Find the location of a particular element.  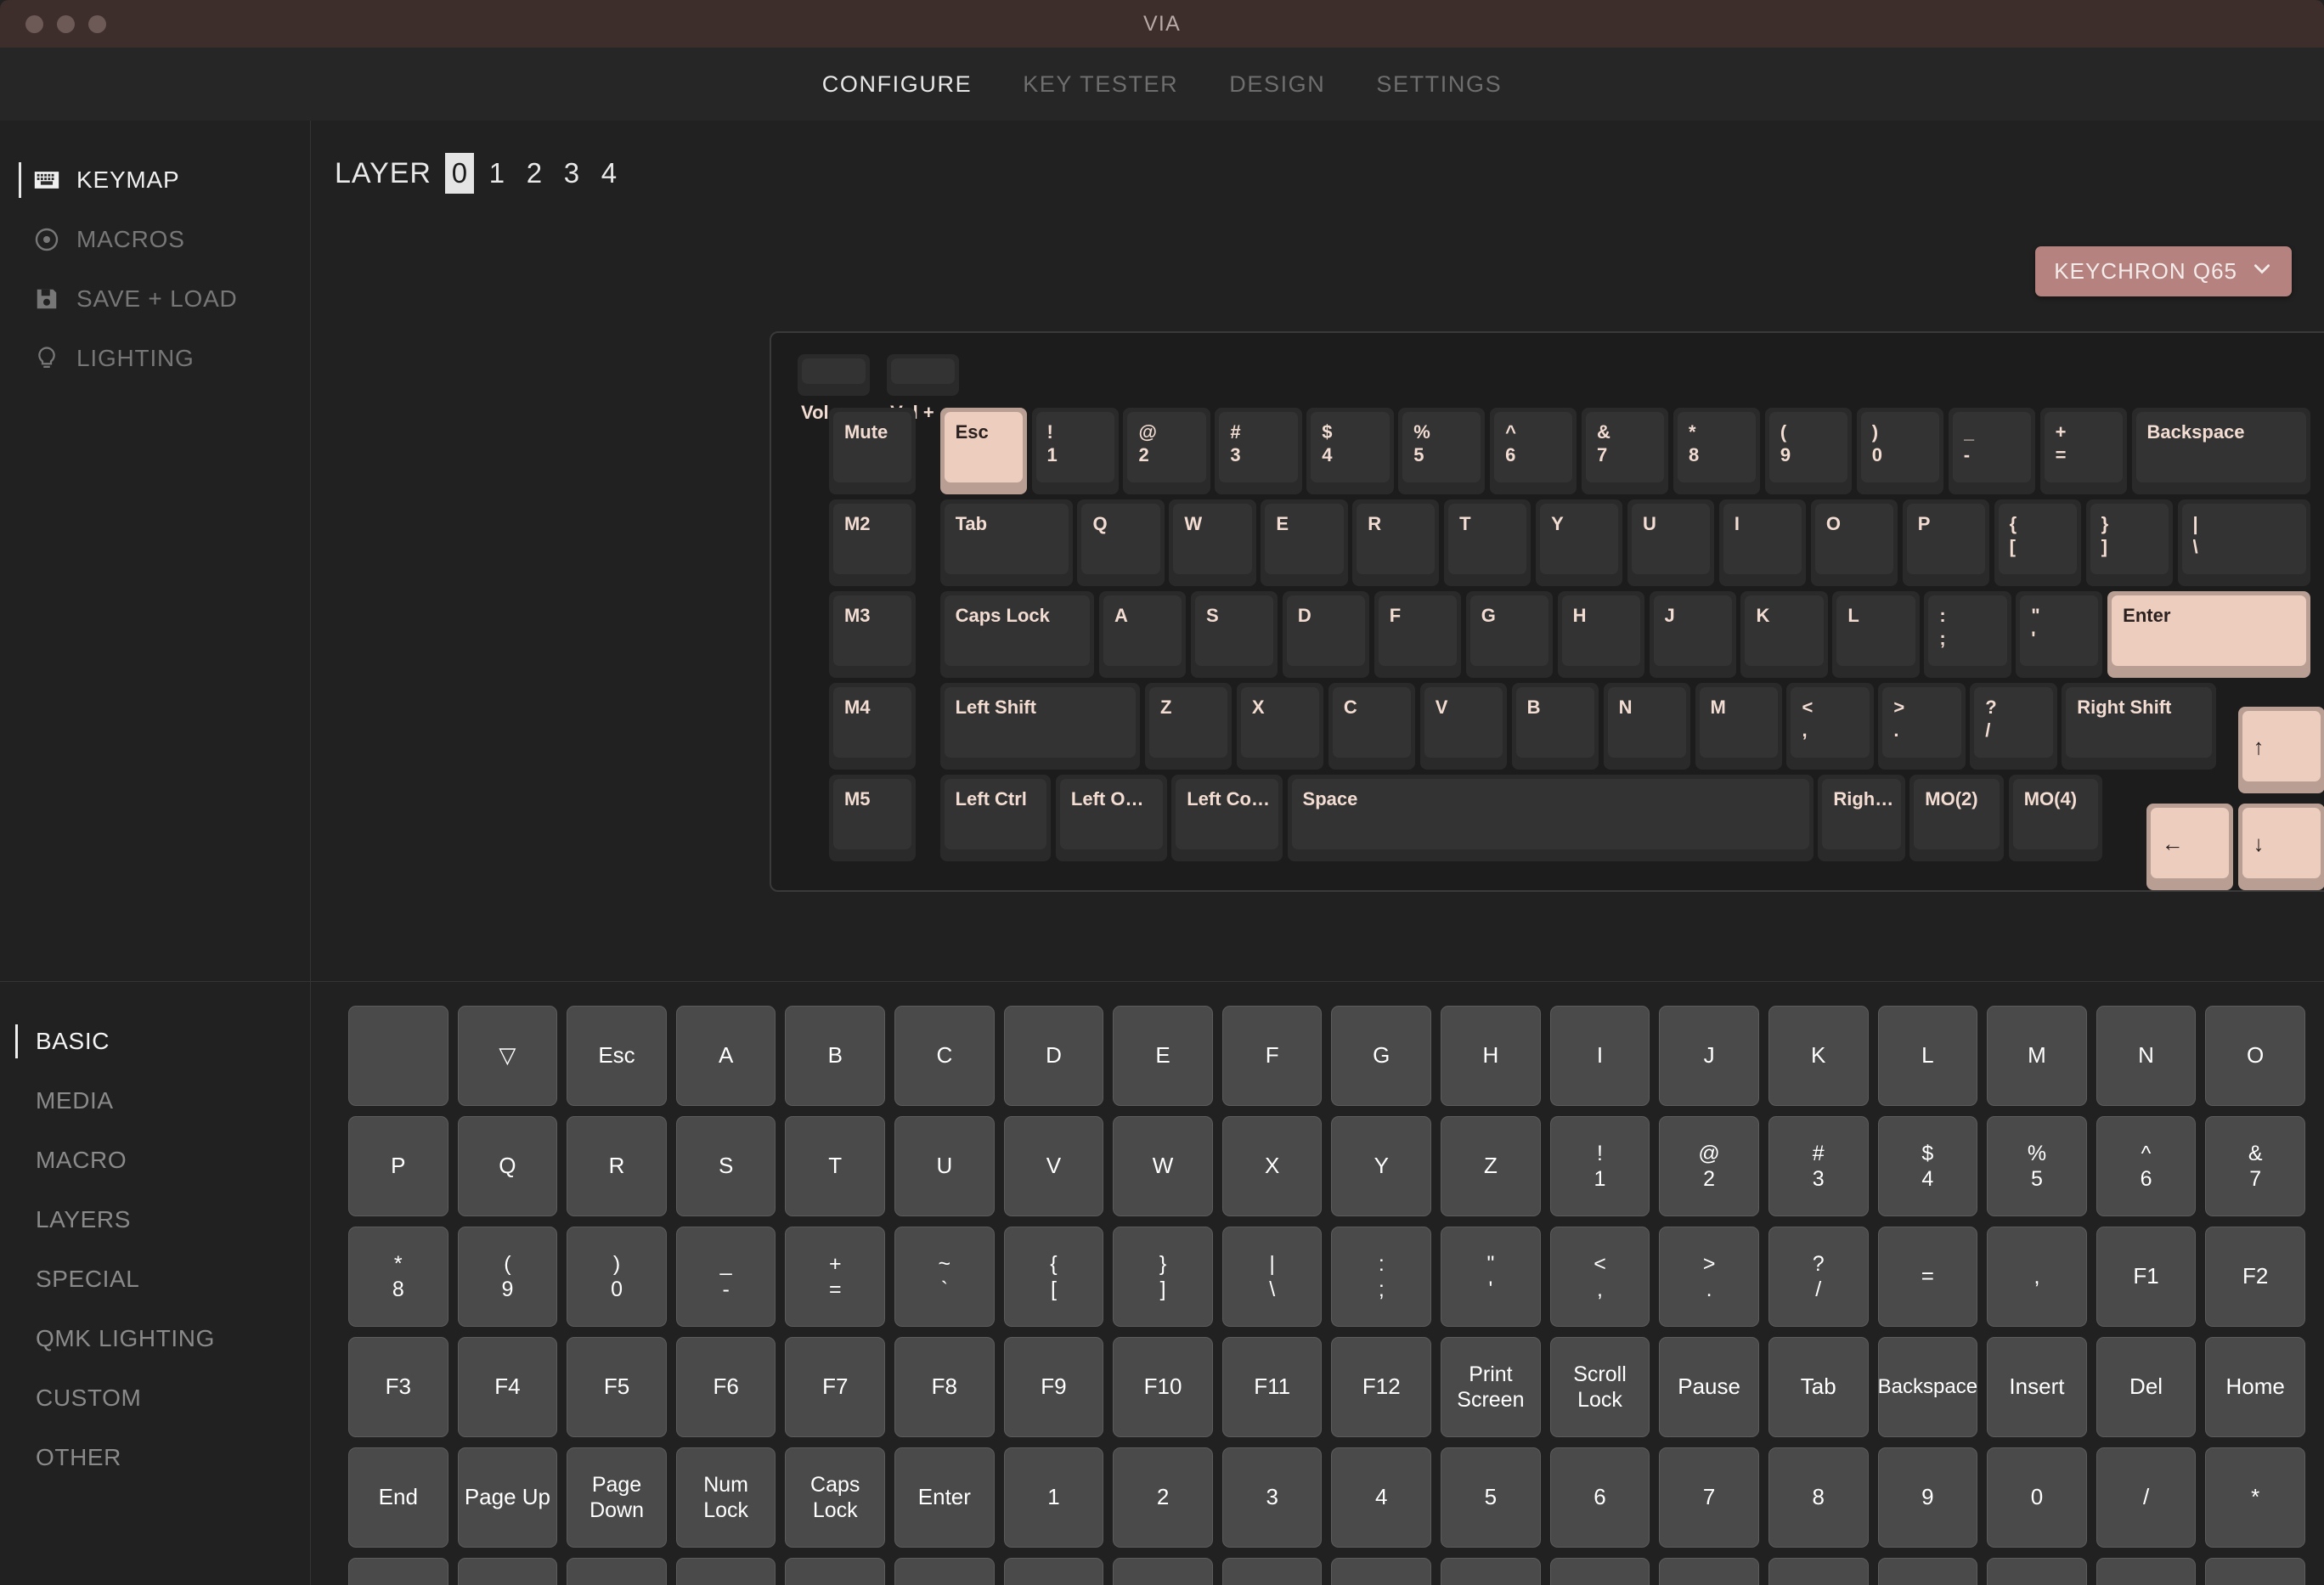

keycode-button: Down is located at coordinates (2037, 1571).